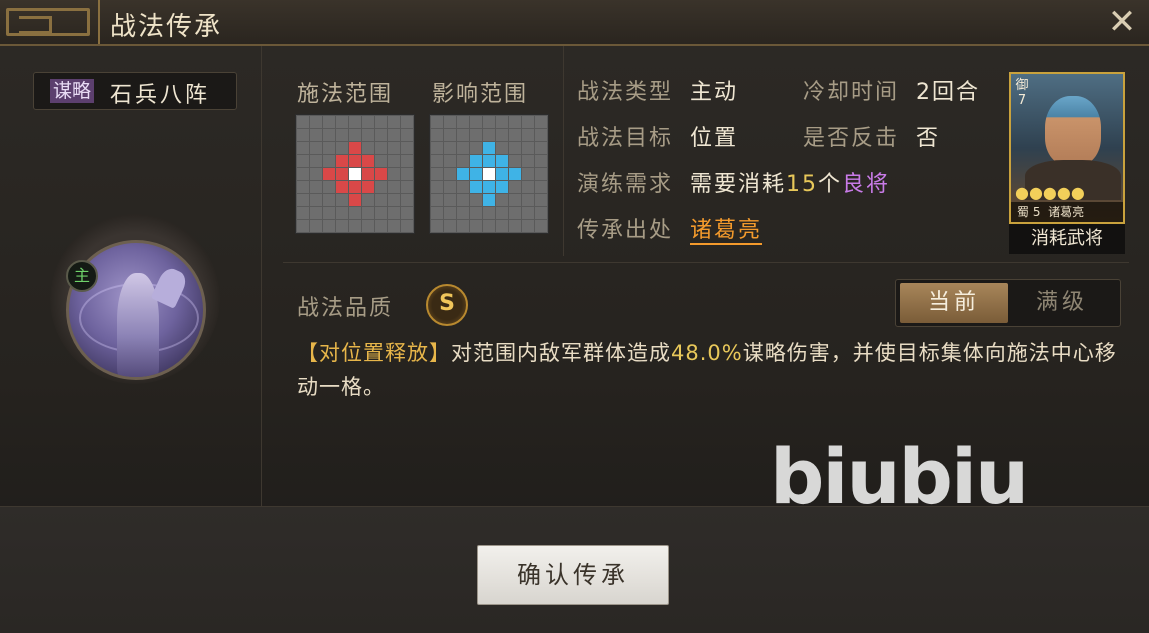 The image size is (1149, 633). Describe the element at coordinates (345, 308) in the screenshot. I see `quality-label: 战法品质` at that location.